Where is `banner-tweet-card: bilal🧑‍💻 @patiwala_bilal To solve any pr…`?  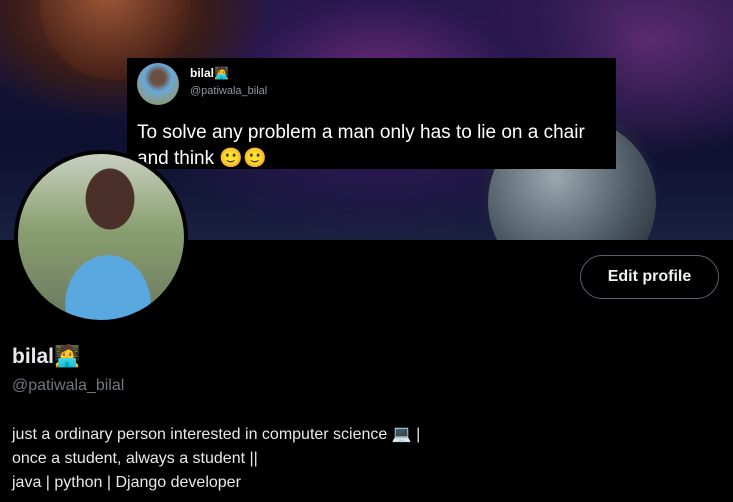 banner-tweet-card: bilal🧑‍💻 @patiwala_bilal To solve any pr… is located at coordinates (371, 113).